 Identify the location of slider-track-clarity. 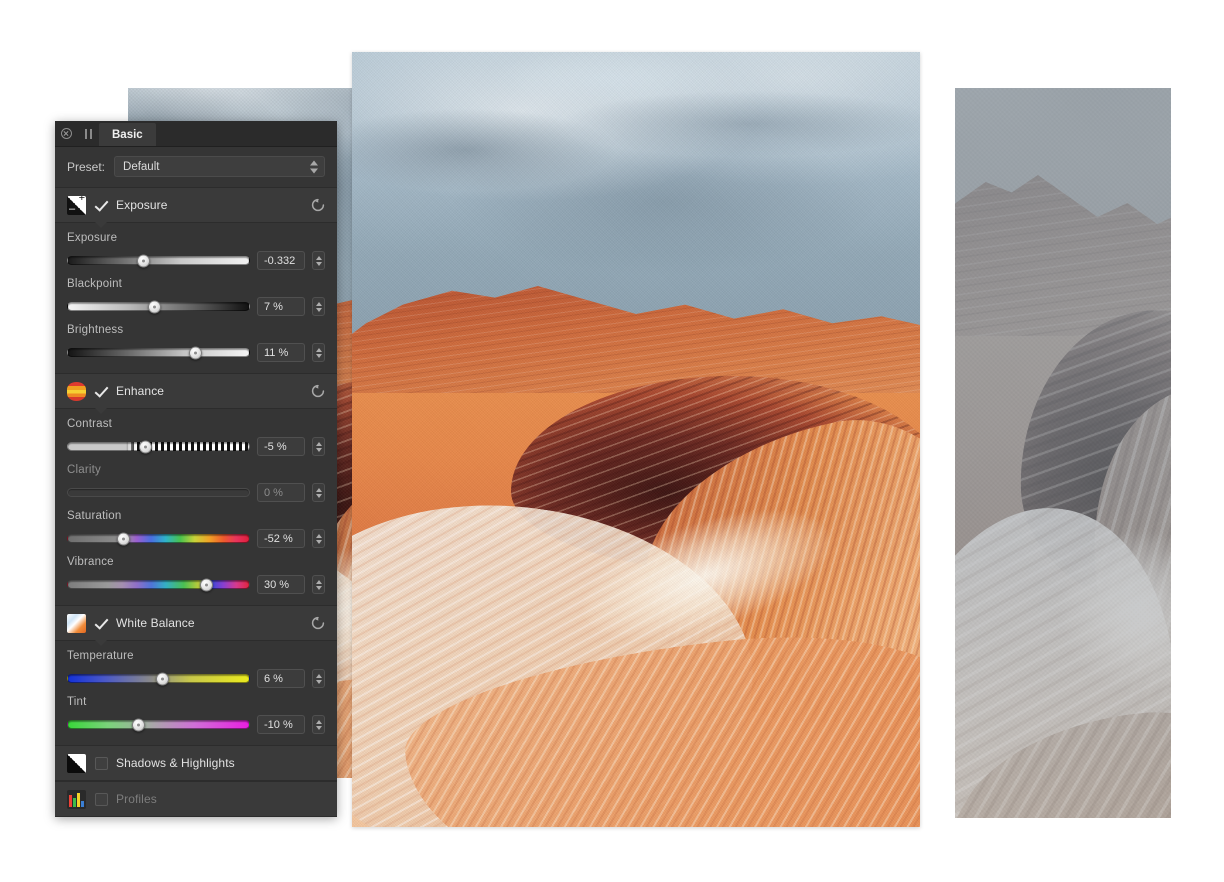
(158, 492).